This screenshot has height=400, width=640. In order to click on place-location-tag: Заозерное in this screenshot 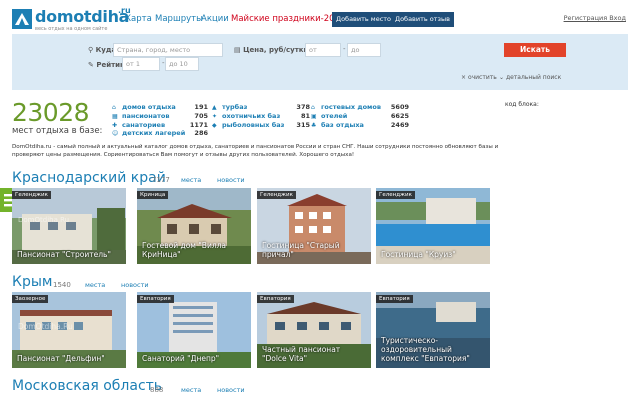, I will do `click(30, 299)`.